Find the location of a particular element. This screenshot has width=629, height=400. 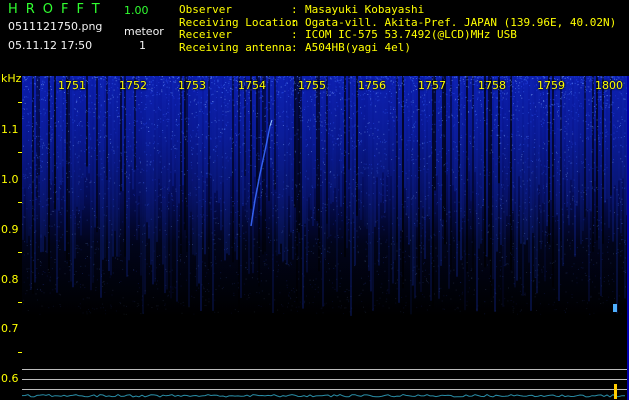

y-tick-label: 0.6 is located at coordinates (10, 378).